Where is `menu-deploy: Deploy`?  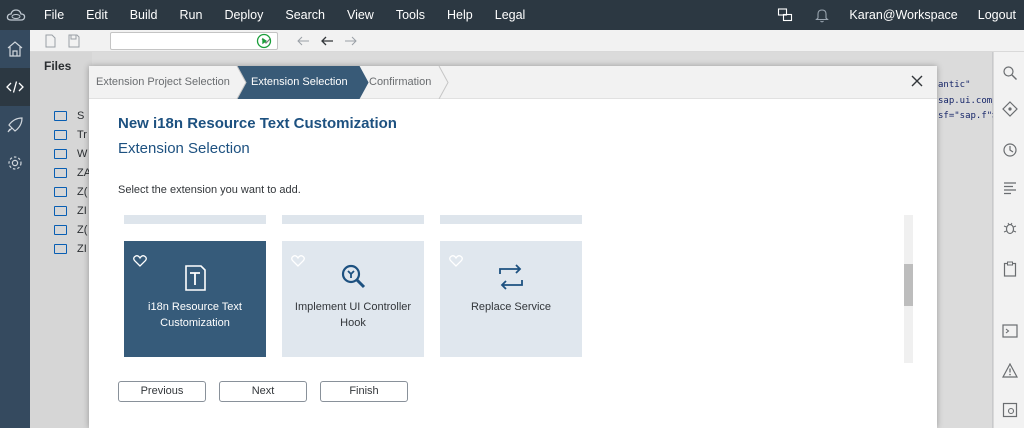
menu-deploy: Deploy is located at coordinates (243, 15).